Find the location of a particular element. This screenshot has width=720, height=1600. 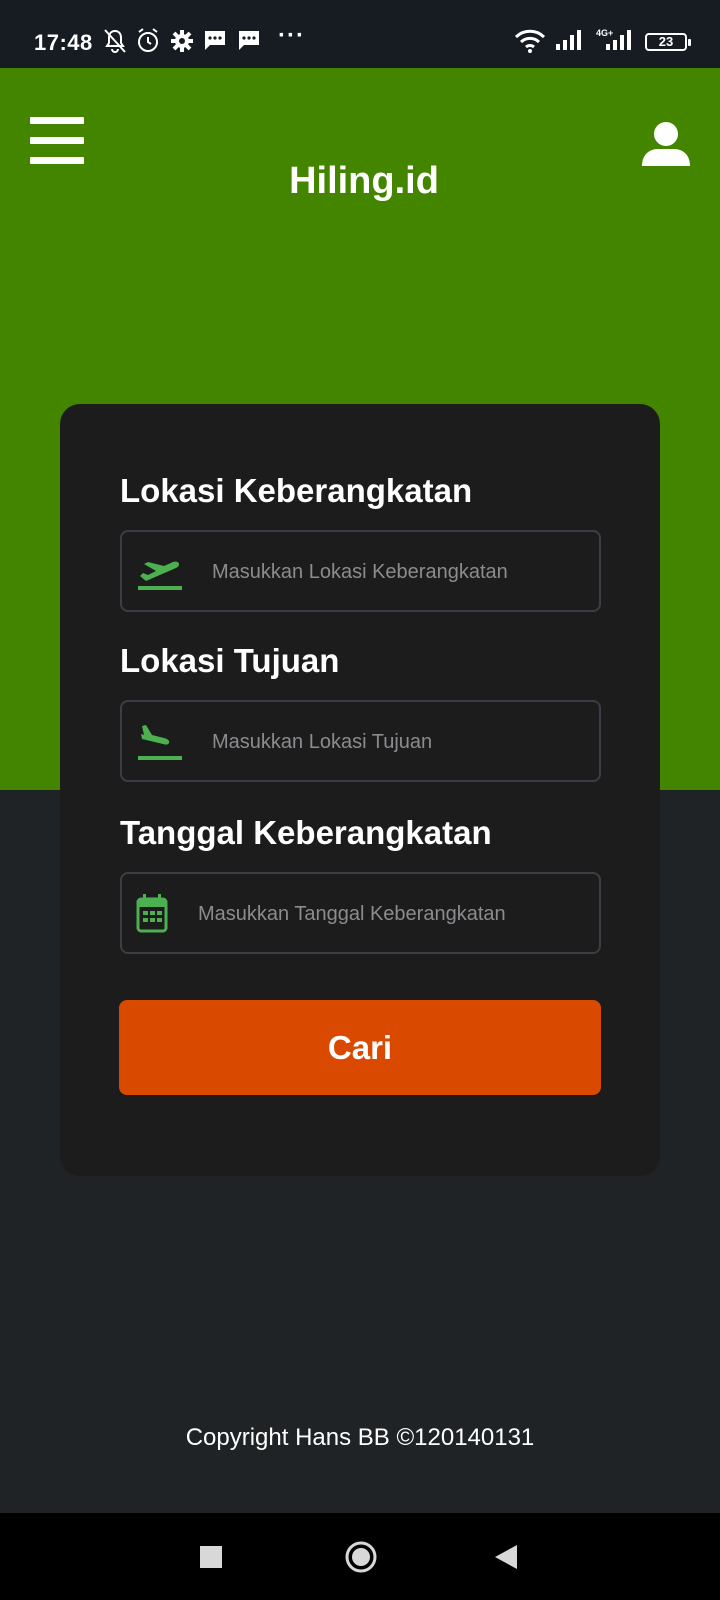

date-field is located at coordinates (360, 913).